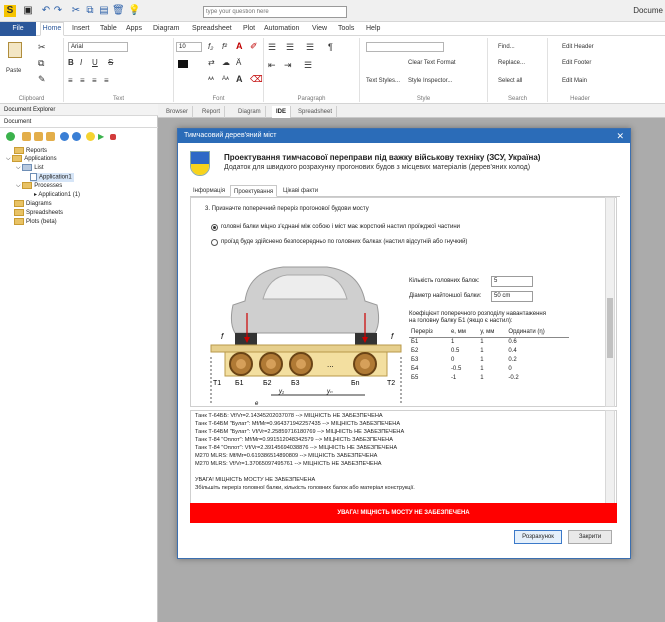 The image size is (665, 622). I want to click on tree-item-spreadsheets: Spreadsheets, so click(38, 213).